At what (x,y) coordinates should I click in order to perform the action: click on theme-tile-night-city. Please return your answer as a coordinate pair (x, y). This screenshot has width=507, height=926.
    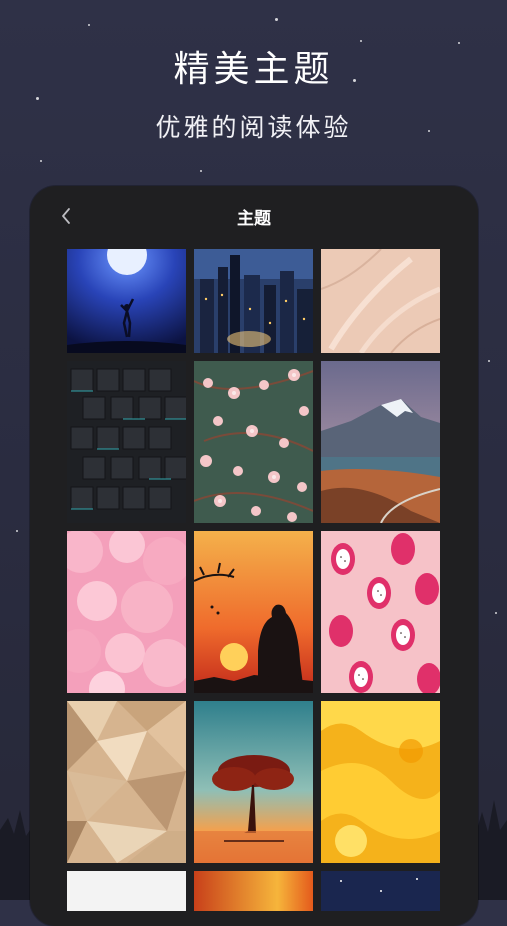
    Looking at the image, I should click on (253, 301).